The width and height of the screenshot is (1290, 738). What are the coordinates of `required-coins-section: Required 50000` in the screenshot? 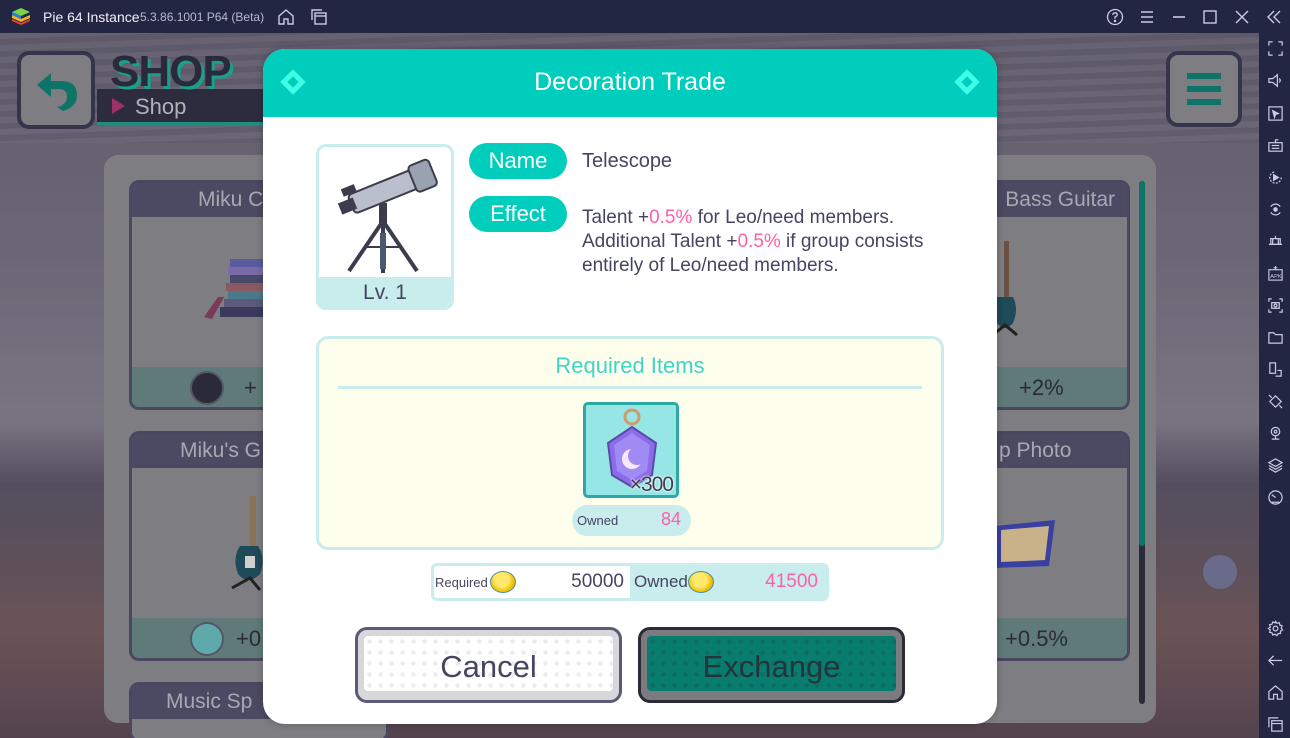 It's located at (532, 582).